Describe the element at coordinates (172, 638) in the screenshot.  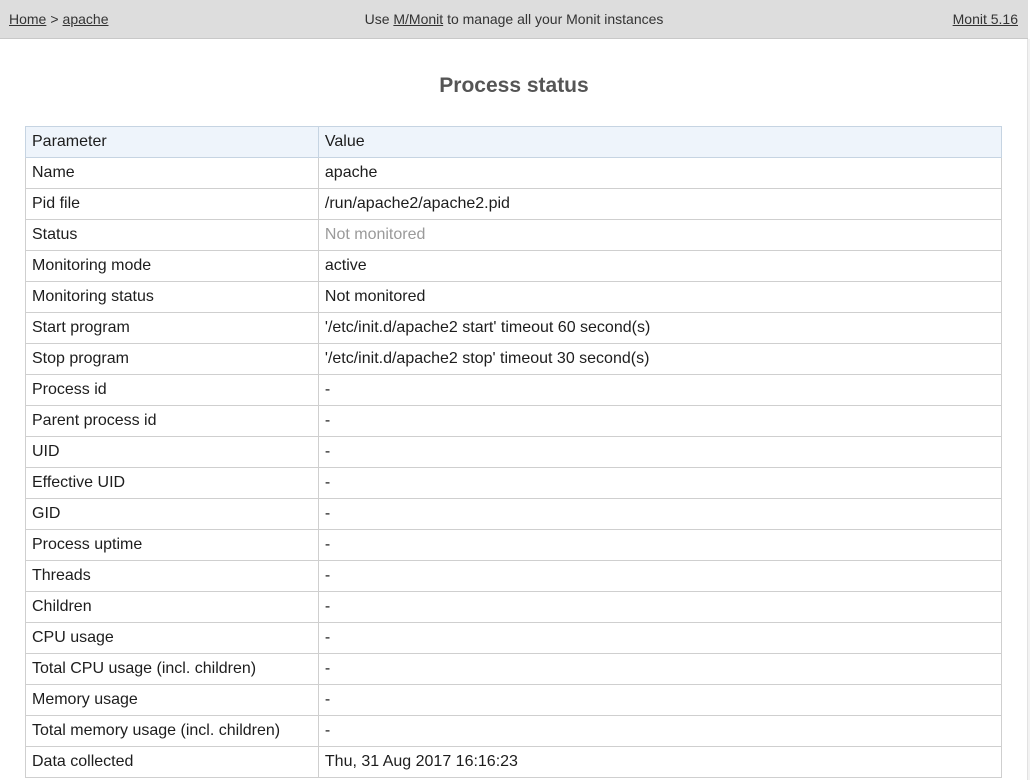
I see `param-cell: CPU usage` at that location.